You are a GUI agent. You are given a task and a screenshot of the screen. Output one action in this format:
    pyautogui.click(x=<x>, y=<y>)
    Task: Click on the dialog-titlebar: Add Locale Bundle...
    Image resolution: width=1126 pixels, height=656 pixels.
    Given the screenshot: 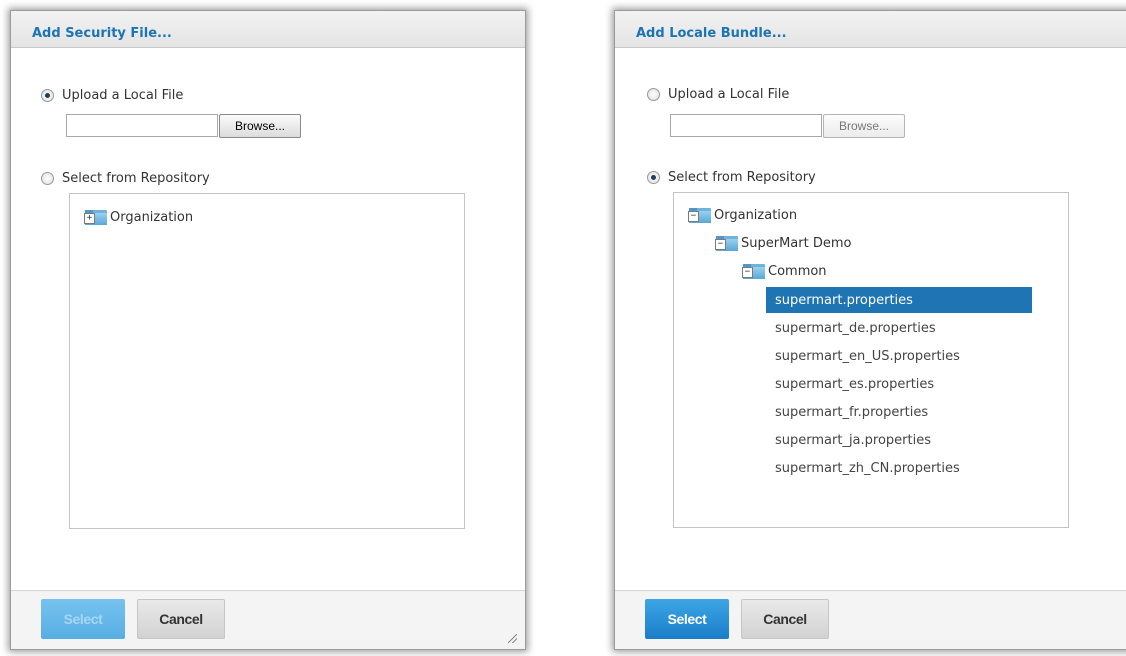 What is the action you would take?
    pyautogui.click(x=870, y=29)
    